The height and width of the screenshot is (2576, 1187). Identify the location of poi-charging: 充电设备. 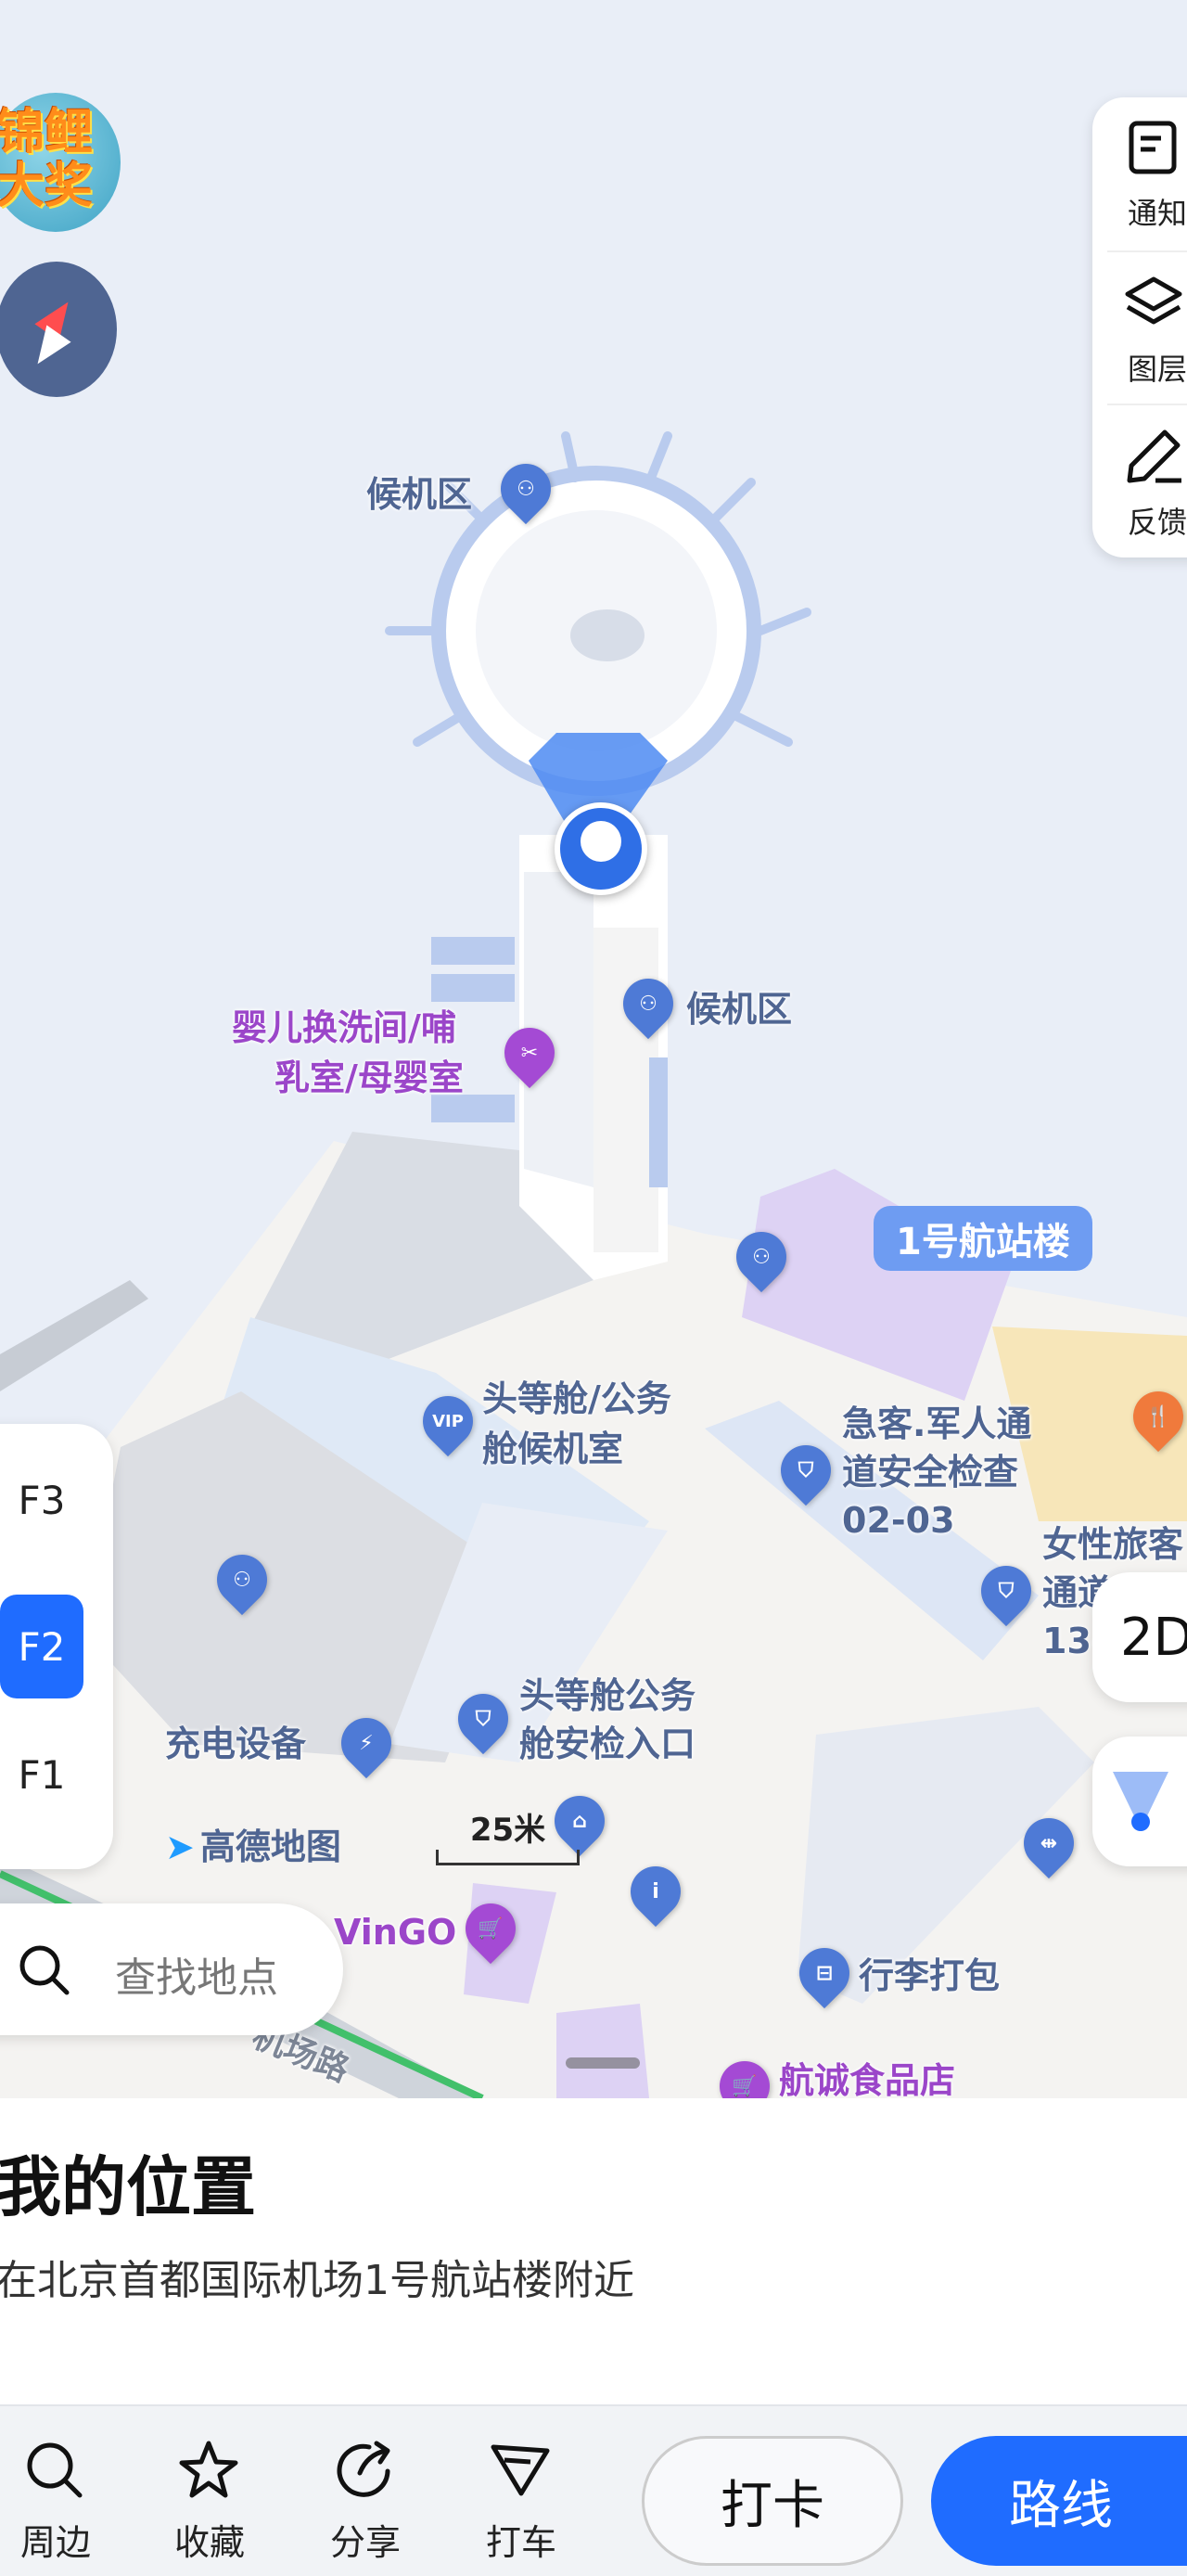
(235, 1744).